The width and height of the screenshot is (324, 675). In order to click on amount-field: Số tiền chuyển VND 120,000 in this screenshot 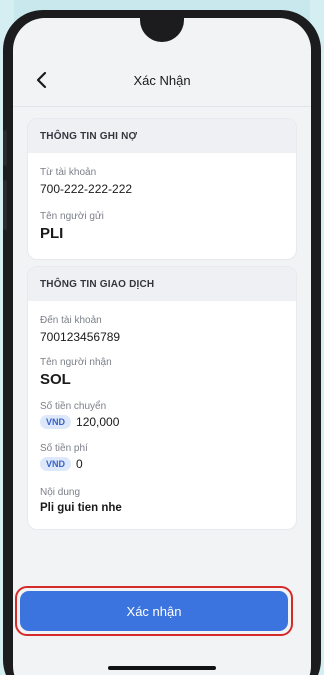, I will do `click(79, 415)`.